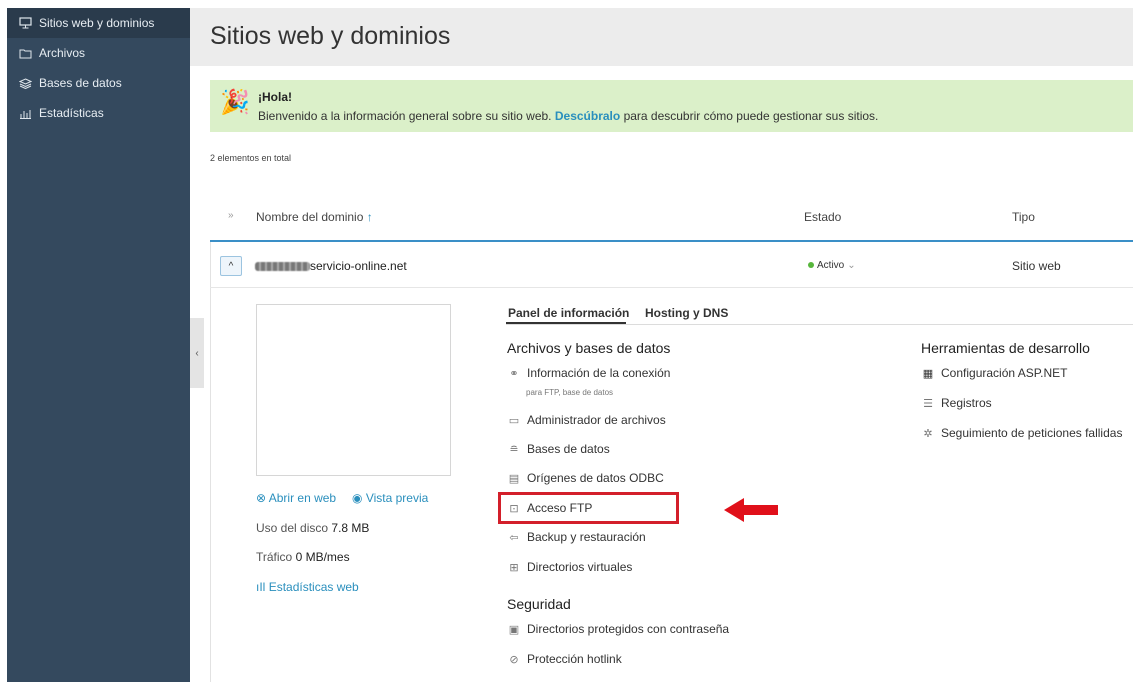 The image size is (1133, 682). I want to click on red-arrow-icon, so click(751, 510).